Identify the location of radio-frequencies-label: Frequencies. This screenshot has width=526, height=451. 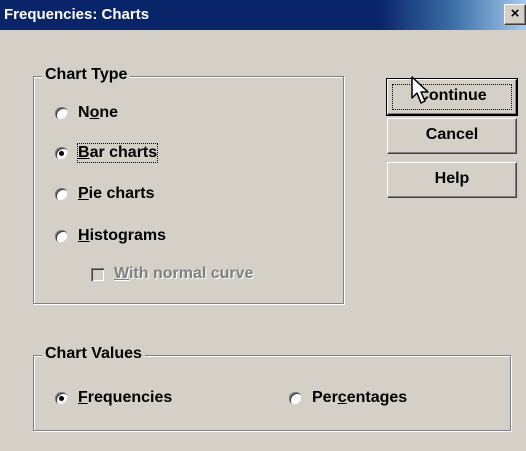
(125, 397).